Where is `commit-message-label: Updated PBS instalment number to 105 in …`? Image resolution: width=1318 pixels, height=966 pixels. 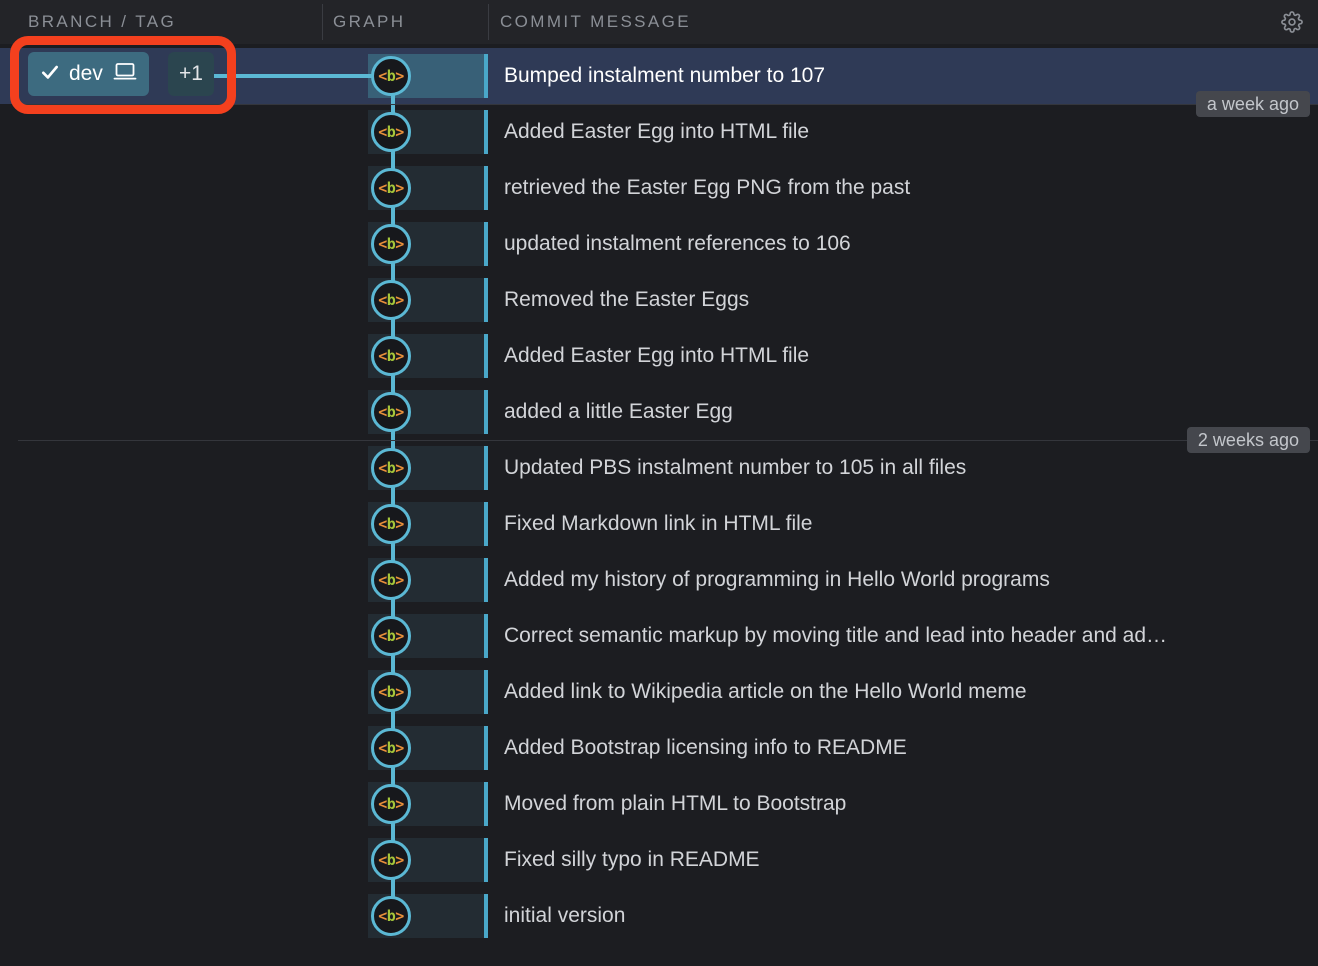 commit-message-label: Updated PBS instalment number to 105 in … is located at coordinates (735, 467).